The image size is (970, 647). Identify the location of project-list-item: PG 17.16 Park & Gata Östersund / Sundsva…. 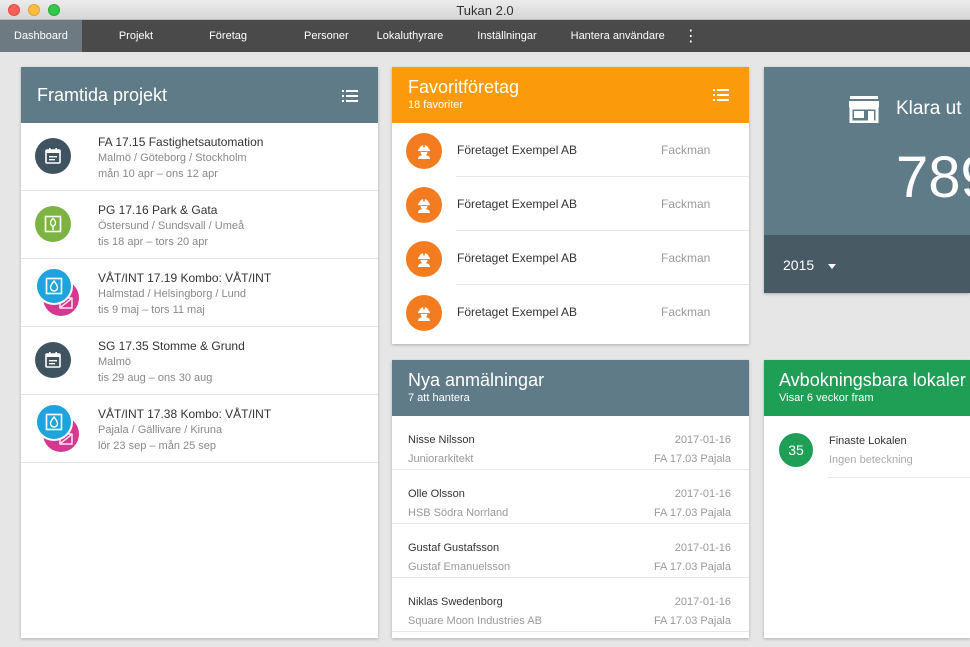
(199, 225).